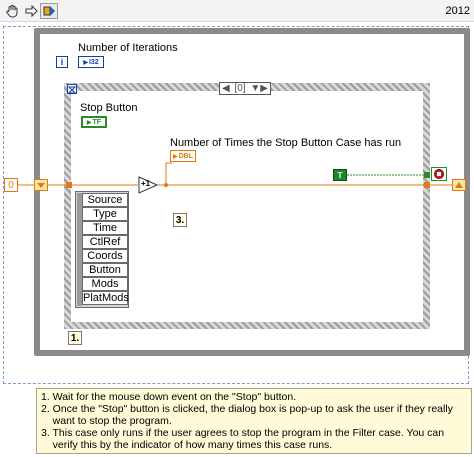 The width and height of the screenshot is (474, 457). Describe the element at coordinates (180, 220) in the screenshot. I see `case-note: 3.` at that location.